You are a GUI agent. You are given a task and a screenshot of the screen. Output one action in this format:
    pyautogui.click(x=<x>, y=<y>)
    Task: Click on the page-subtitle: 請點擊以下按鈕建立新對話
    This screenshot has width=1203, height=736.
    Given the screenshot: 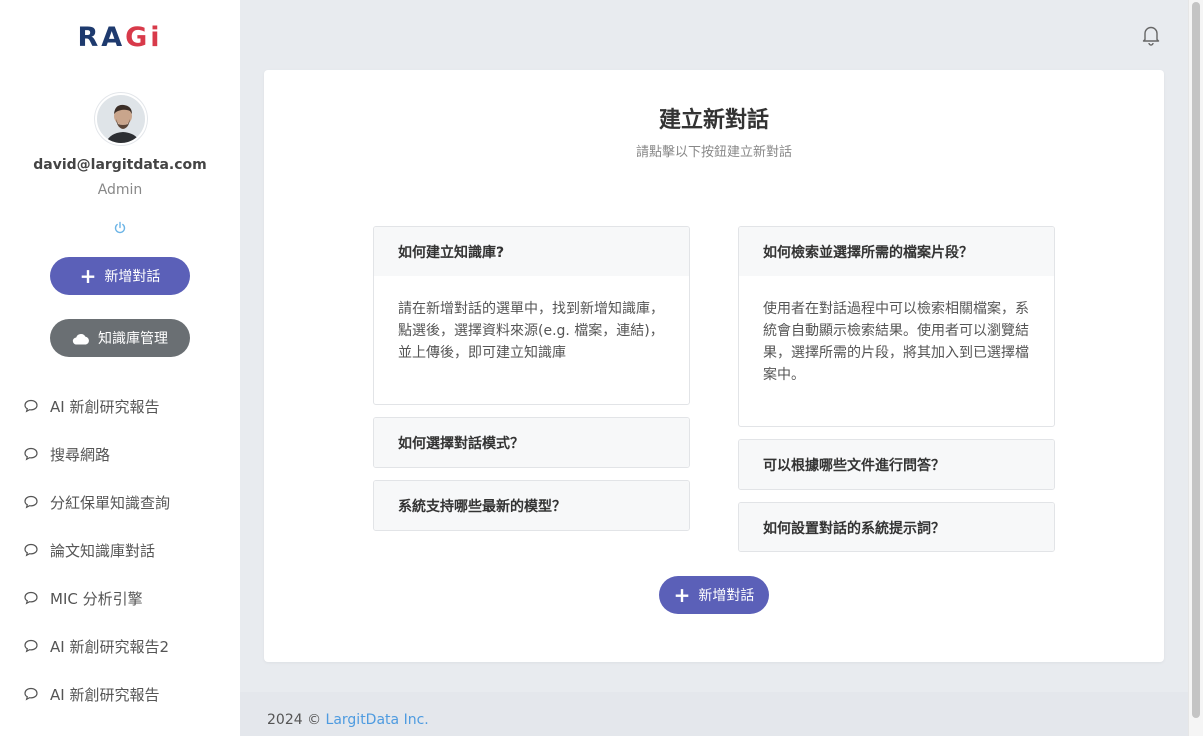 What is the action you would take?
    pyautogui.click(x=713, y=152)
    